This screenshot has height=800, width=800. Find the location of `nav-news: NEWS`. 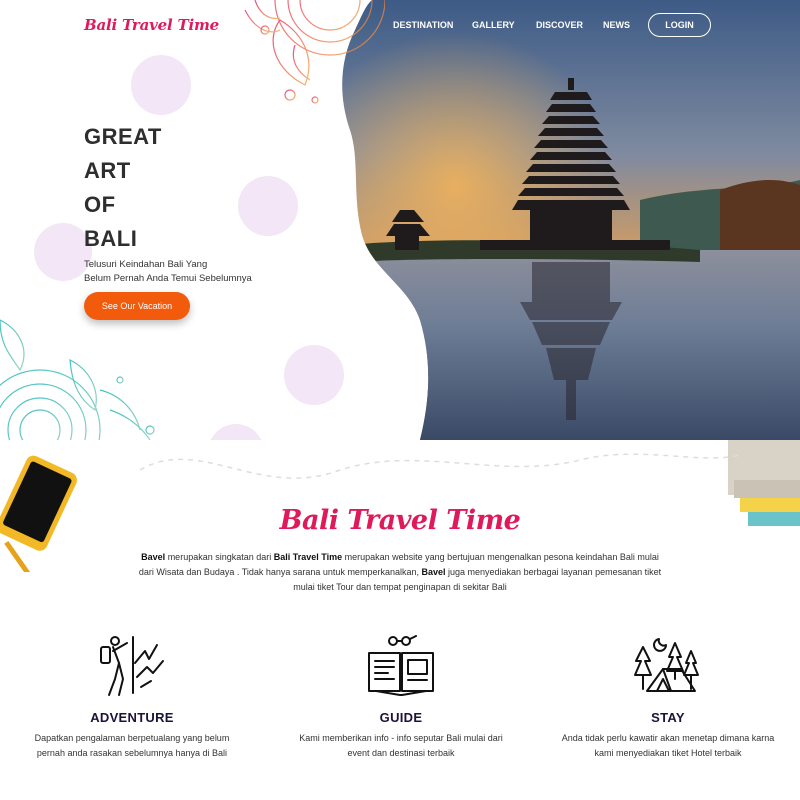

nav-news: NEWS is located at coordinates (616, 25).